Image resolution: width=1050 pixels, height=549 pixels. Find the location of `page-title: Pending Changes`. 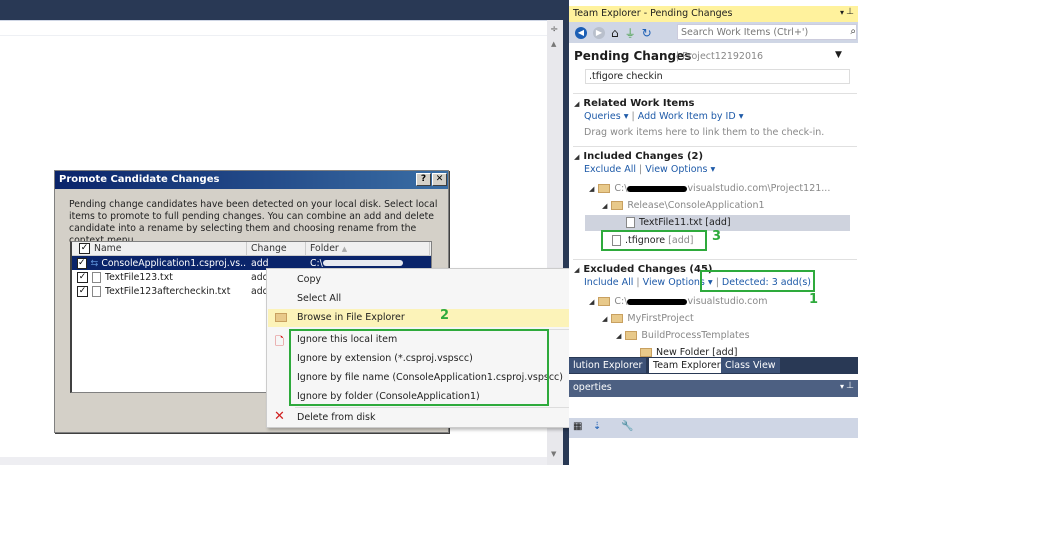

page-title: Pending Changes is located at coordinates (633, 56).